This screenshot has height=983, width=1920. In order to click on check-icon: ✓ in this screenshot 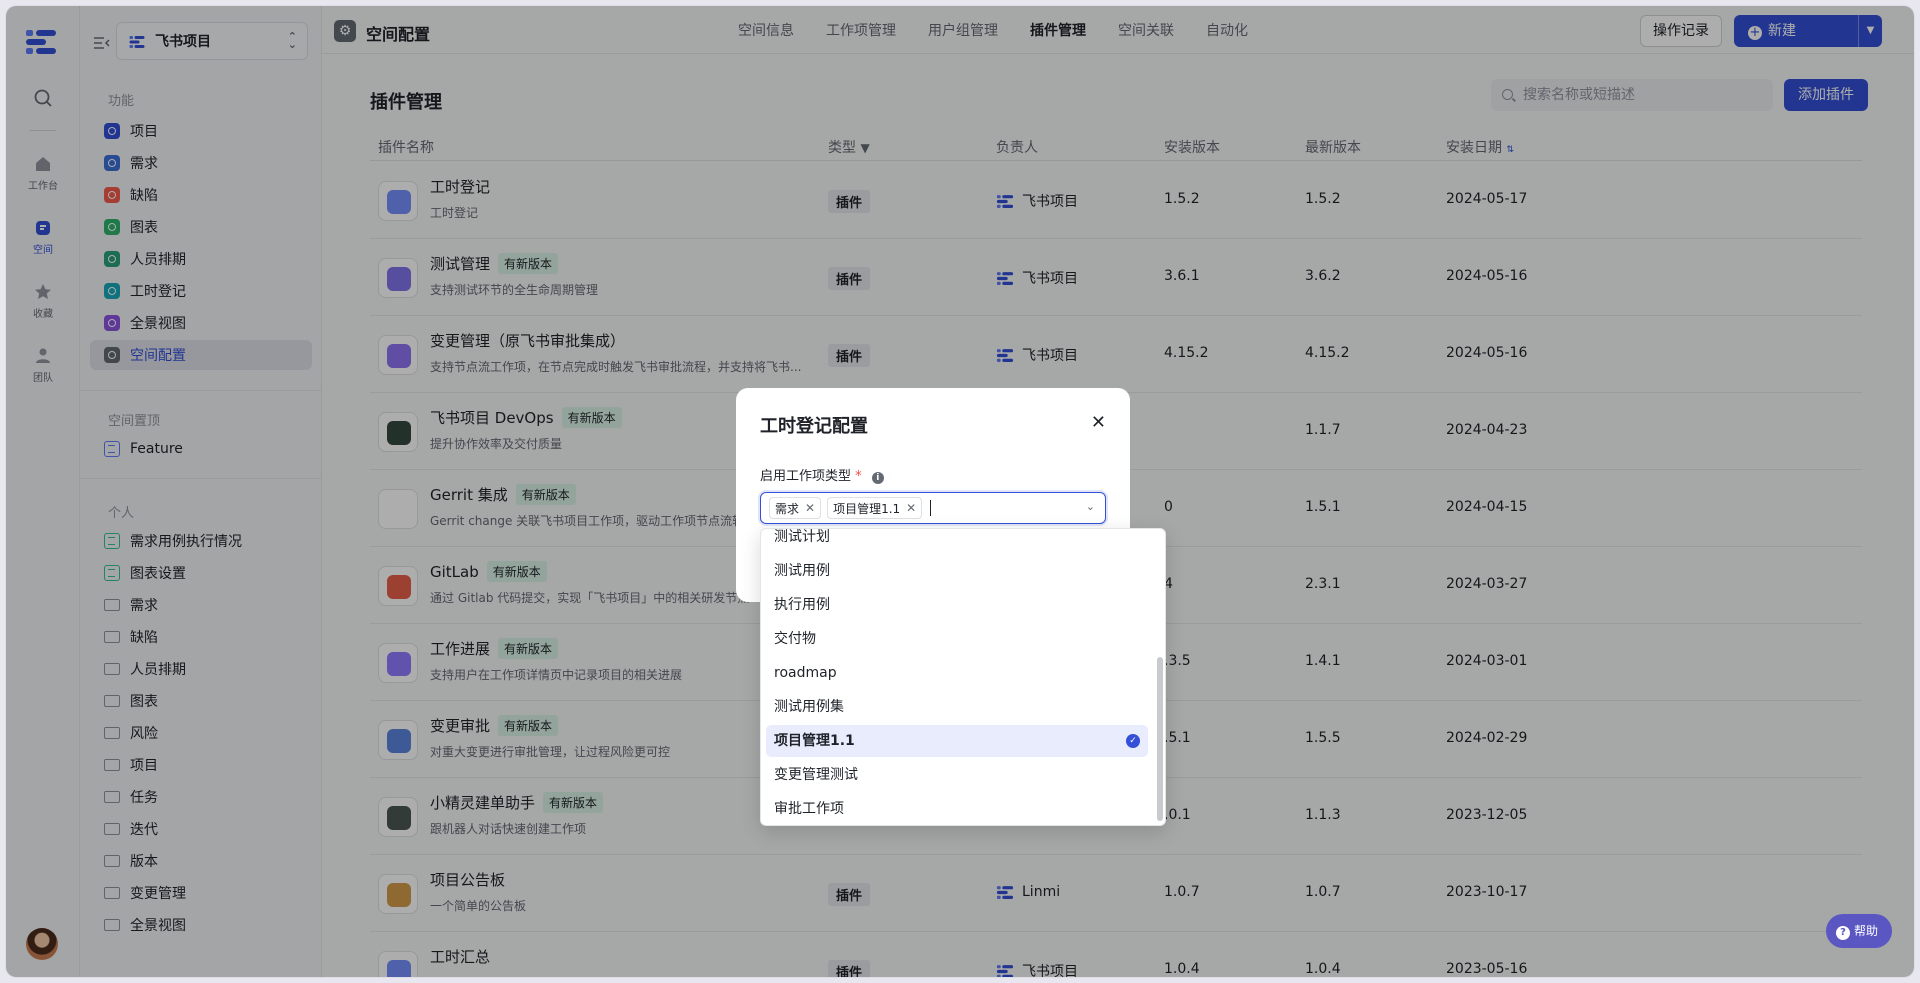, I will do `click(1133, 741)`.